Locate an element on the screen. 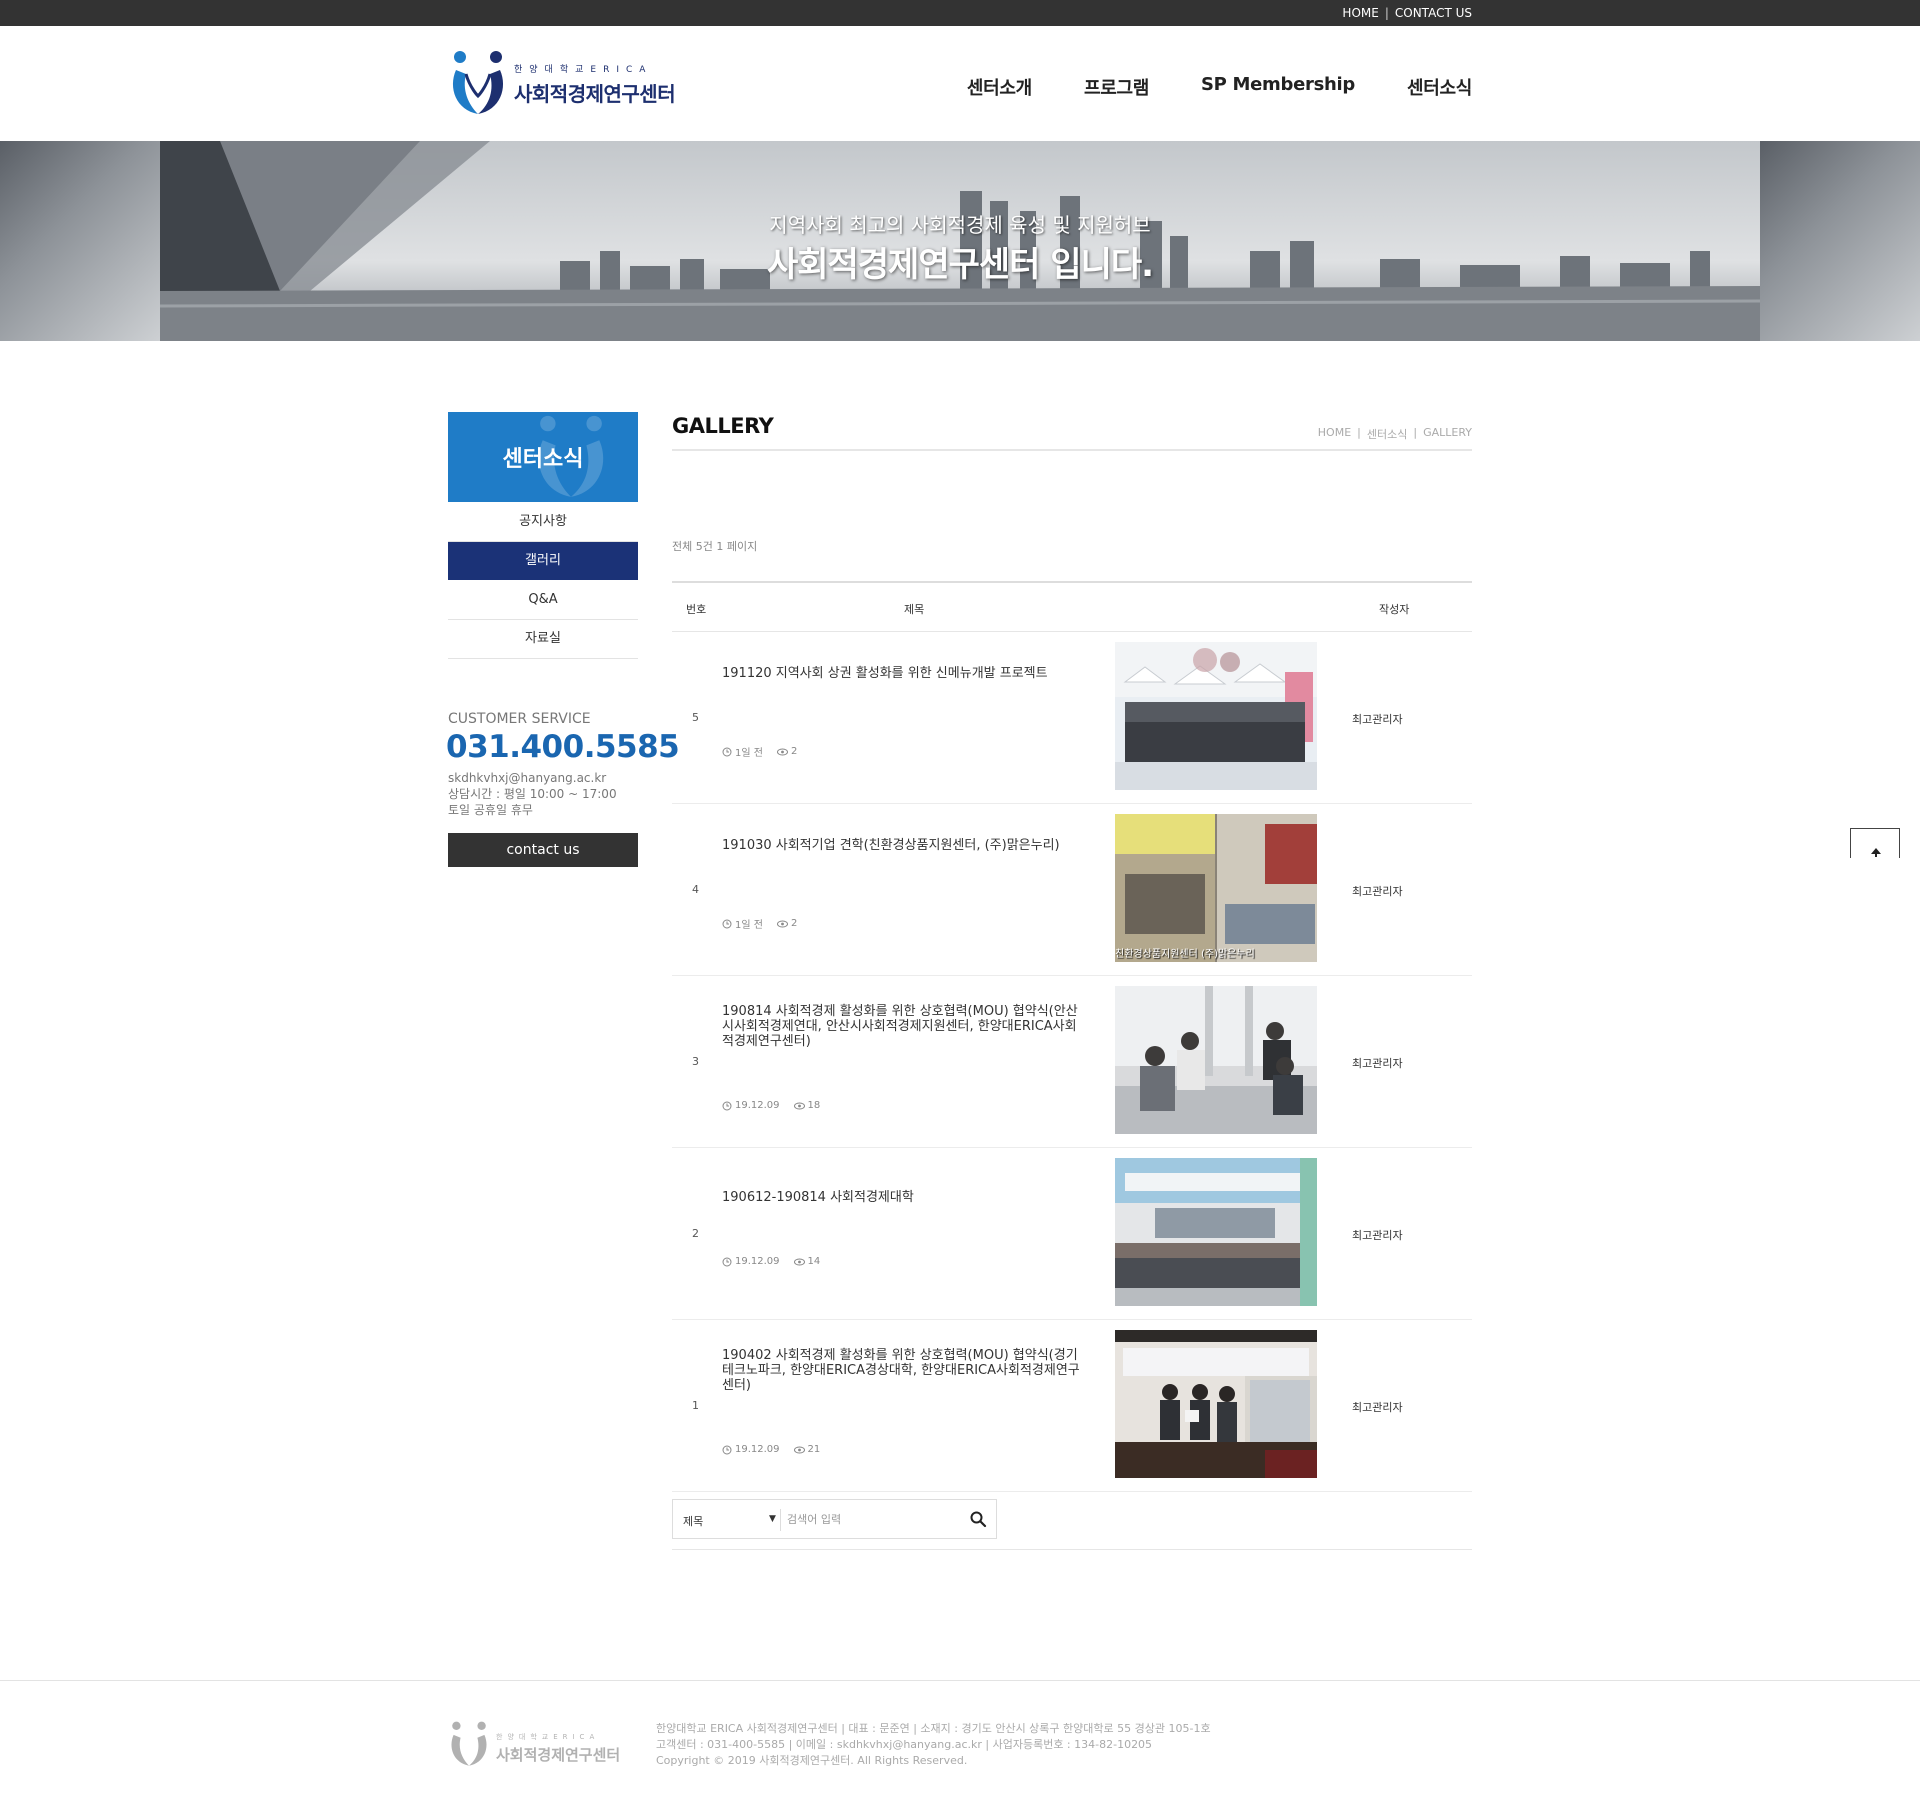  contact-us-button: contact us is located at coordinates (543, 850).